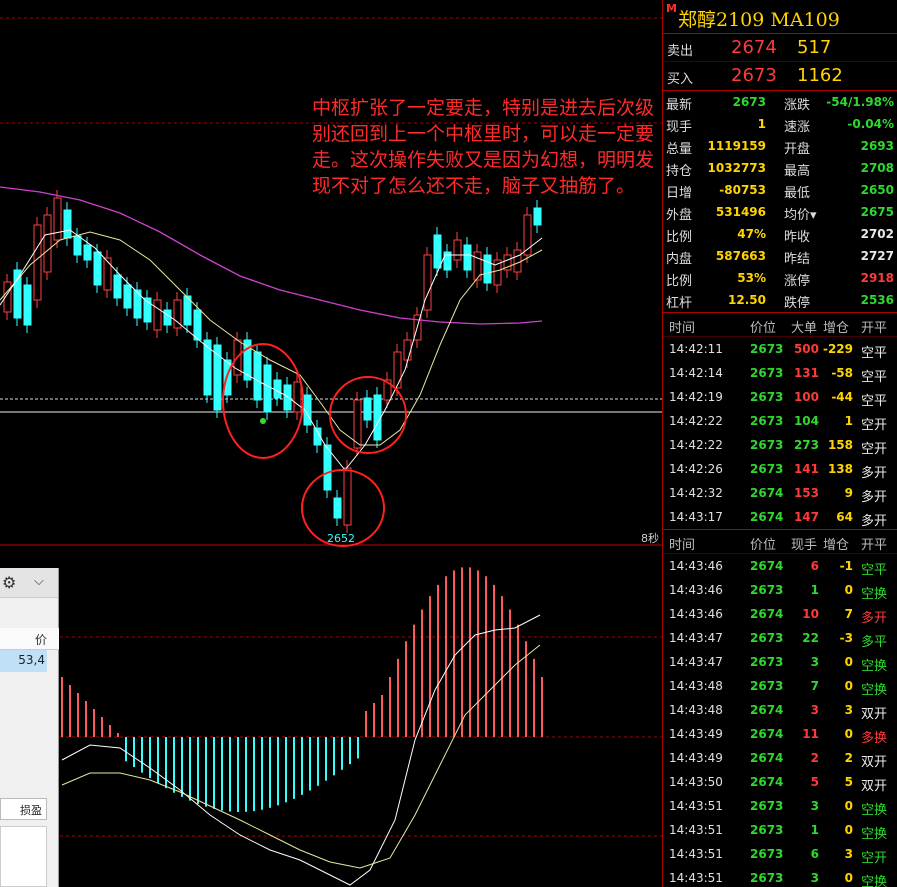  Describe the element at coordinates (780, 493) in the screenshot. I see `table-row: 14:42:32 2674 153 9 多开` at that location.